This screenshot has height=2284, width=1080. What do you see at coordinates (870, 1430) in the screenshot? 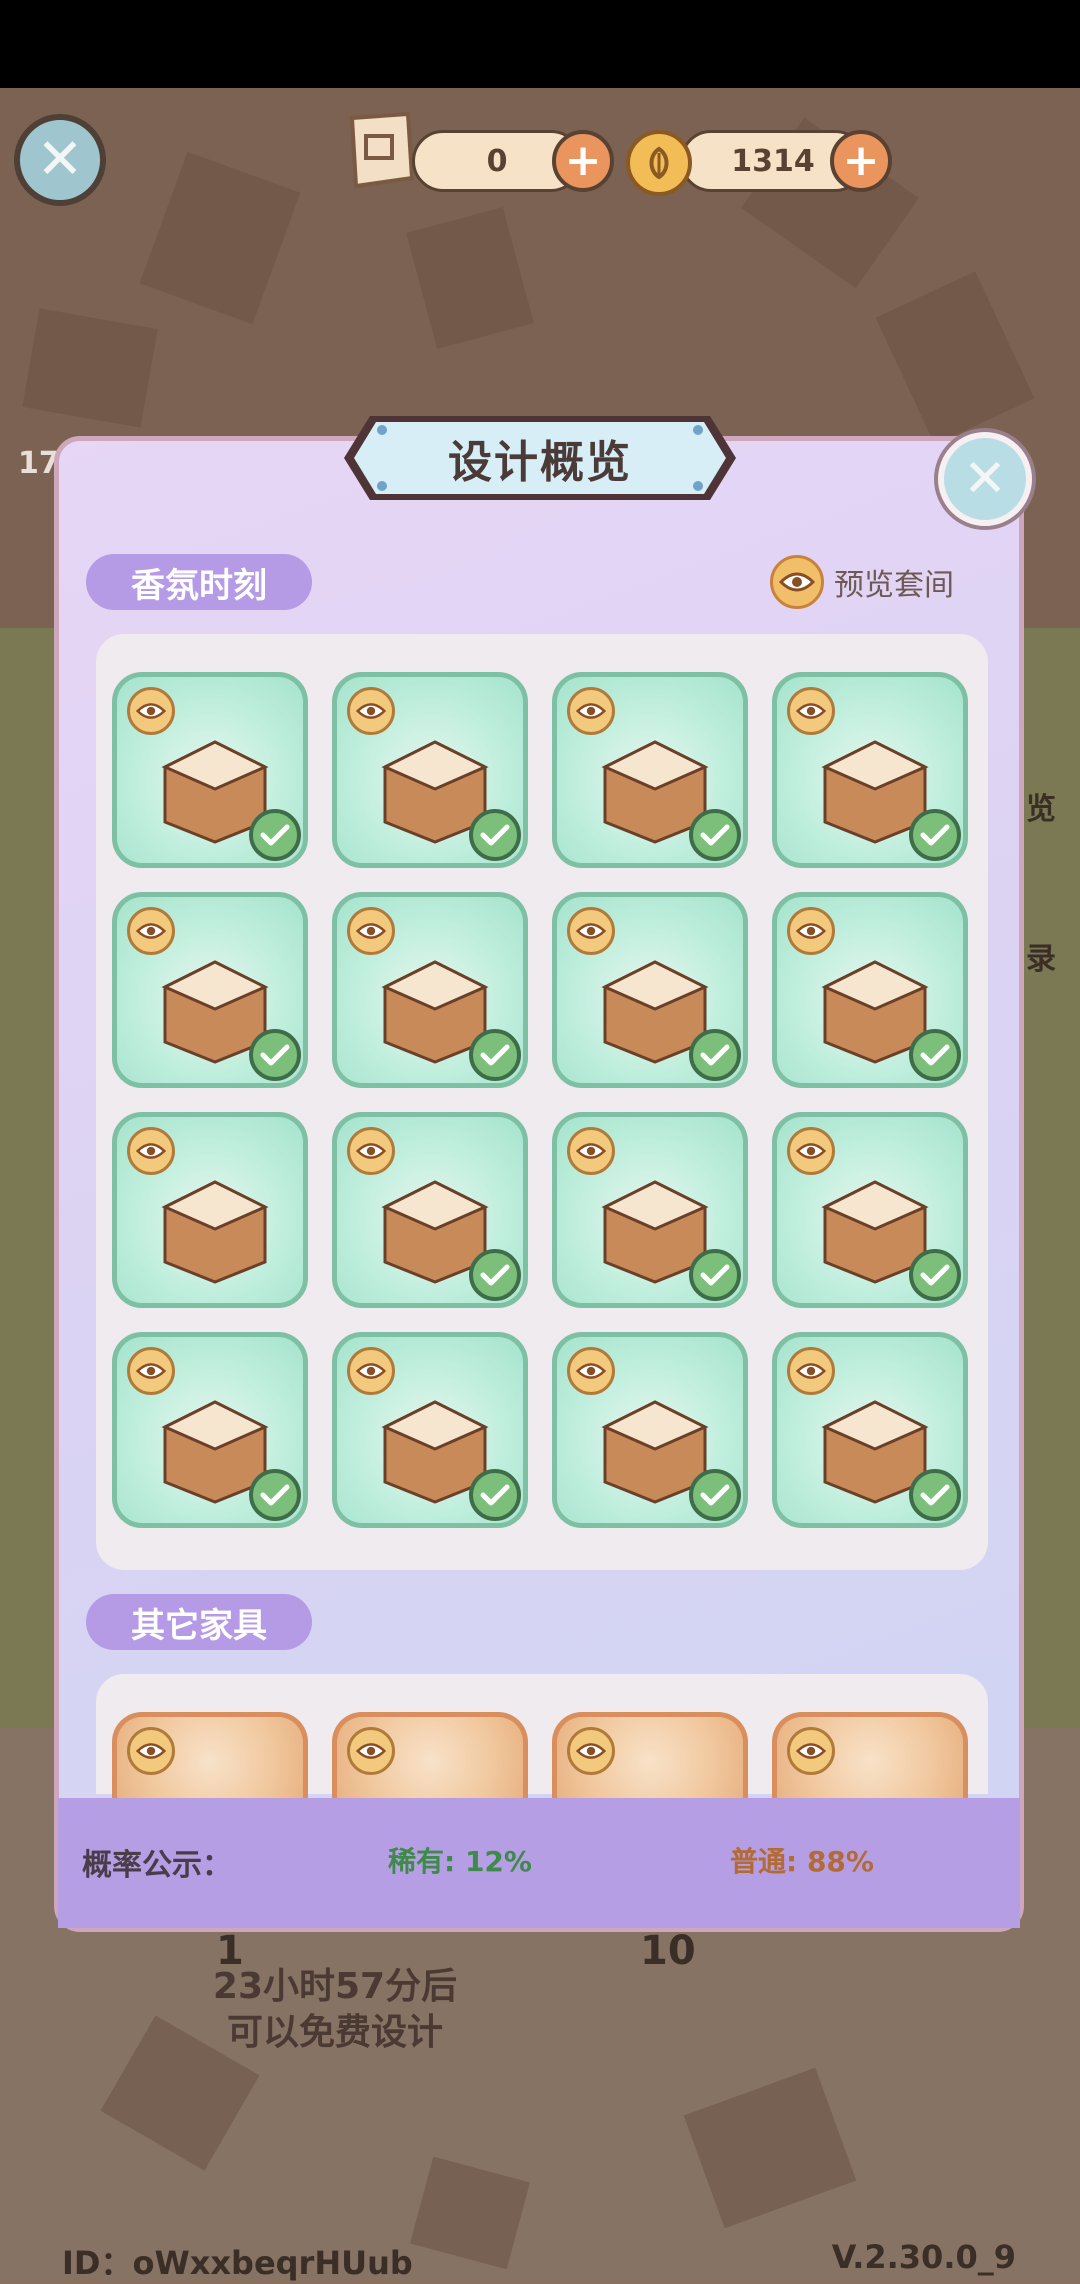
I see `item-tile-shower-arch` at bounding box center [870, 1430].